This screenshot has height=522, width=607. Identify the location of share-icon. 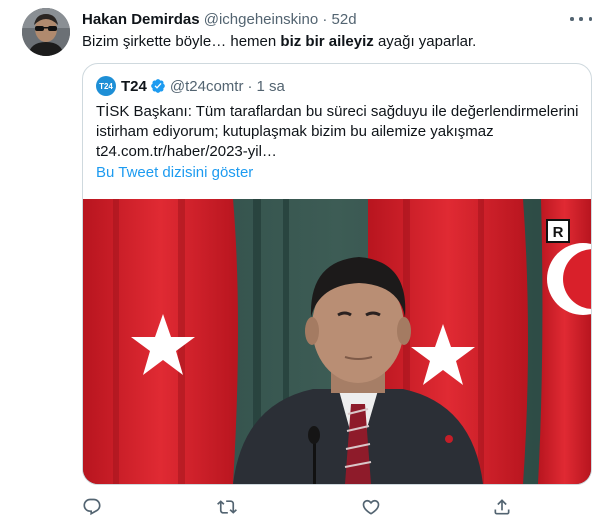
(502, 507).